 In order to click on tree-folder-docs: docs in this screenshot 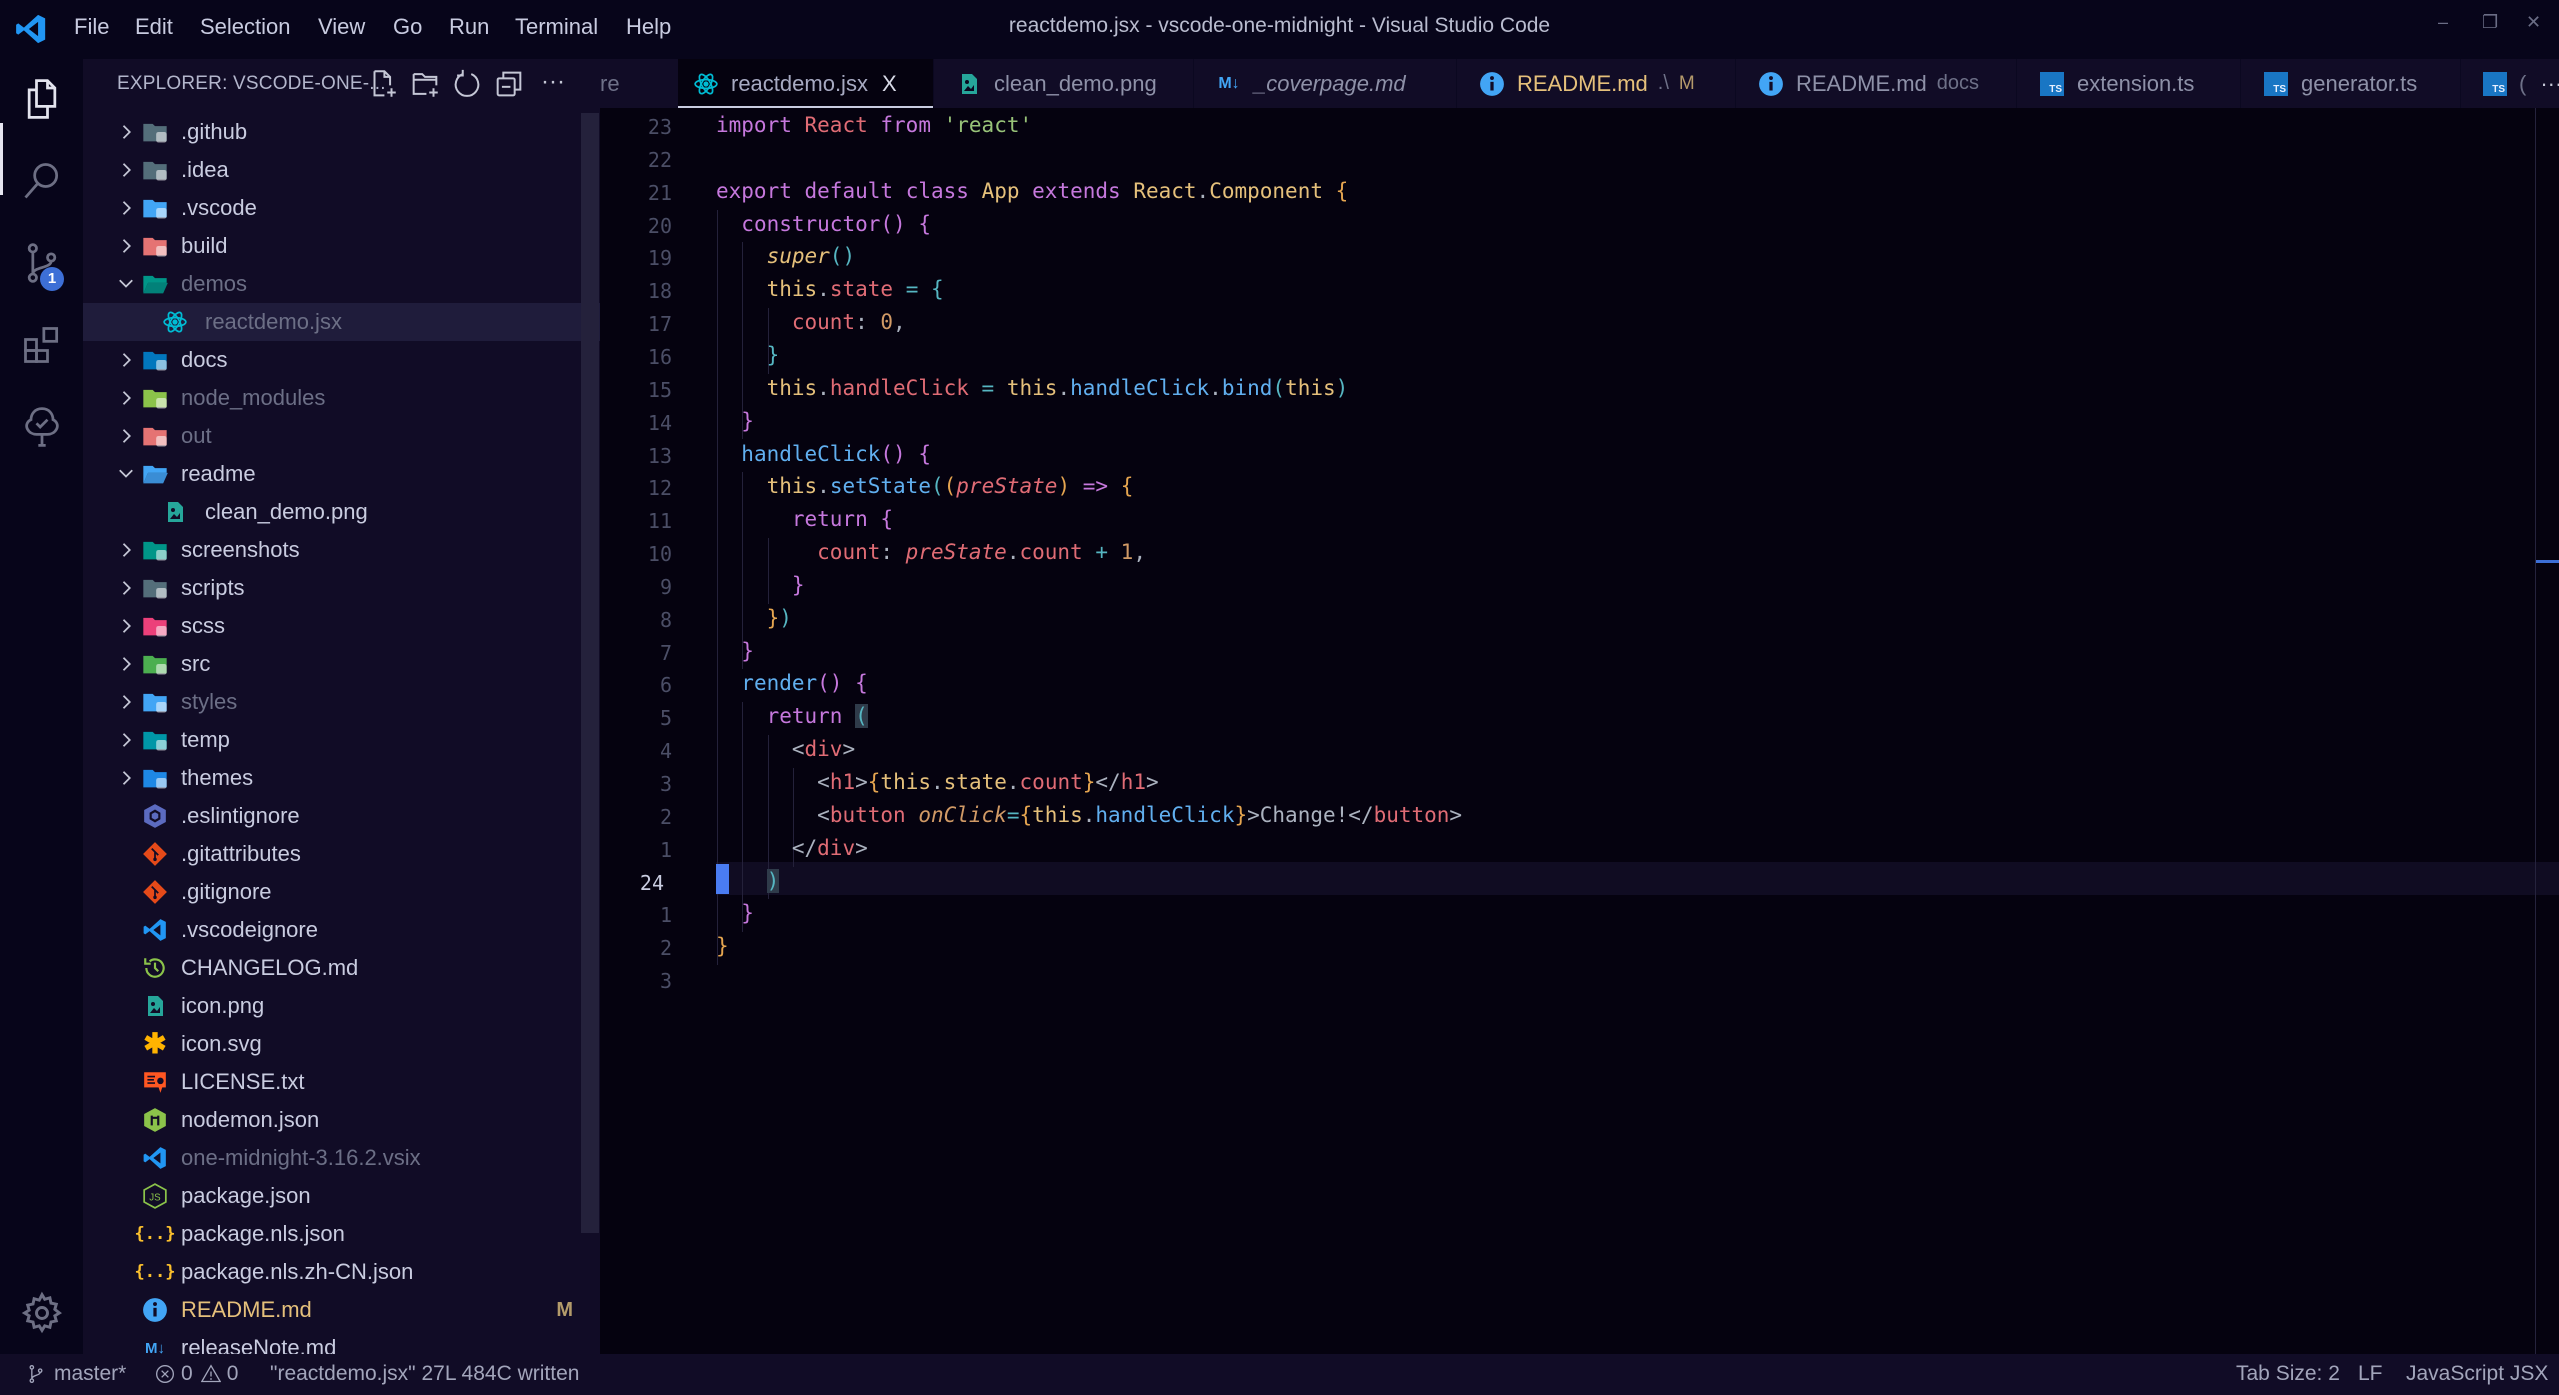, I will do `click(341, 360)`.